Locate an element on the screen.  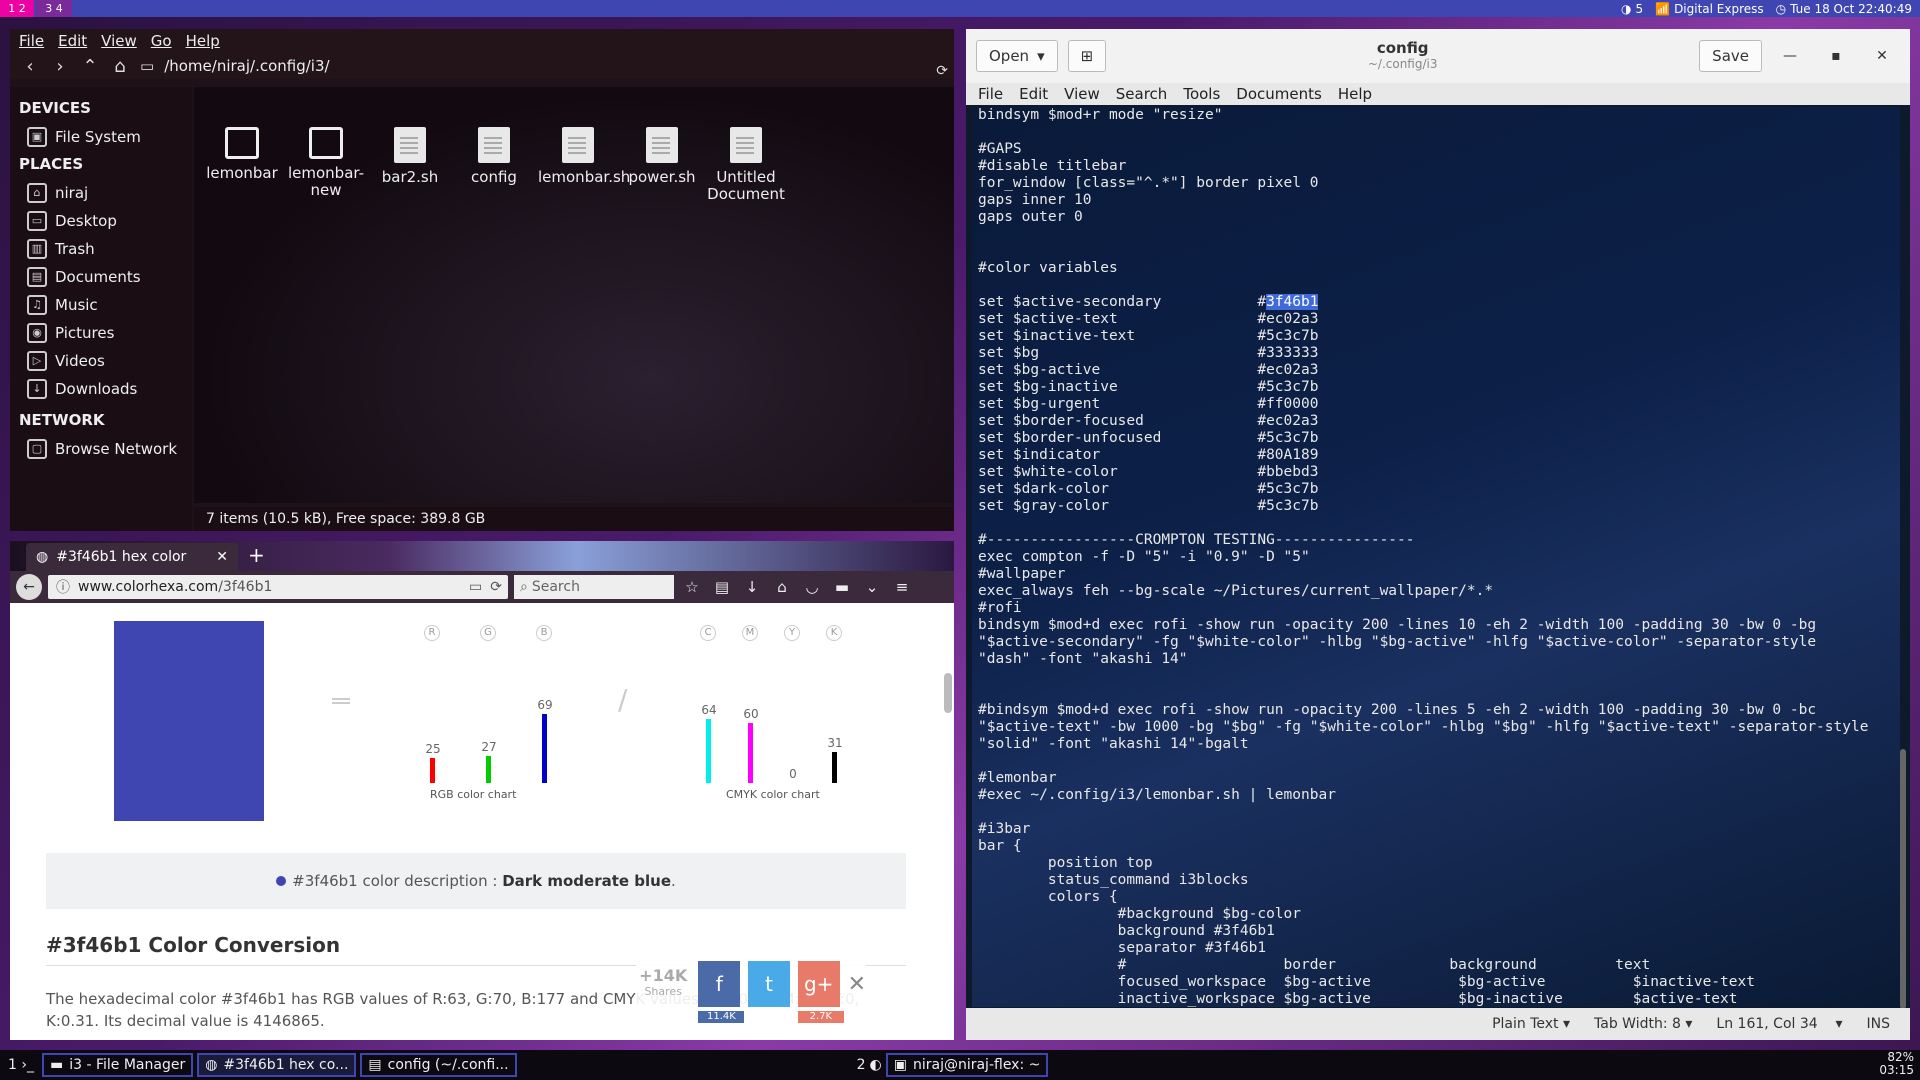
search-icon: ⌕ is located at coordinates (524, 587).